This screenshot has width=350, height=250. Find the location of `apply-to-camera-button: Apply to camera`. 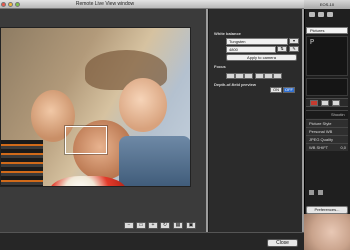

apply-to-camera-button: Apply to camera is located at coordinates (261, 57).